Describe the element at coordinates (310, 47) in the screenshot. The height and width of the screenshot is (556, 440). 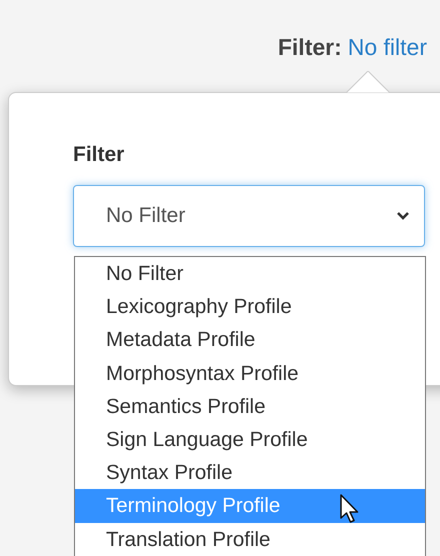
I see `filter-label: Filter:` at that location.